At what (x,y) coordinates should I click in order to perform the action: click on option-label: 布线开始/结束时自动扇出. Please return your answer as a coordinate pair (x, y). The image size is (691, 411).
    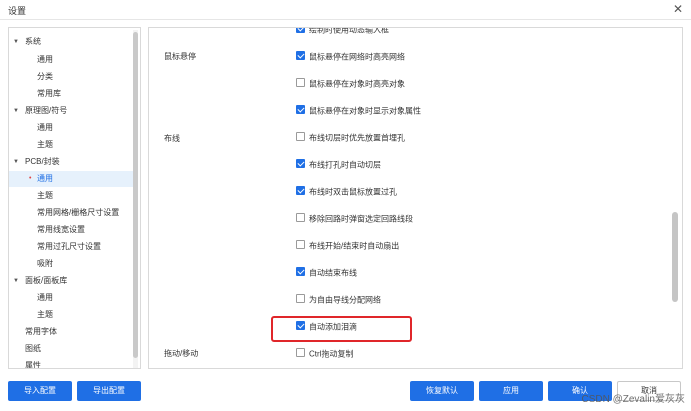
    Looking at the image, I should click on (354, 246).